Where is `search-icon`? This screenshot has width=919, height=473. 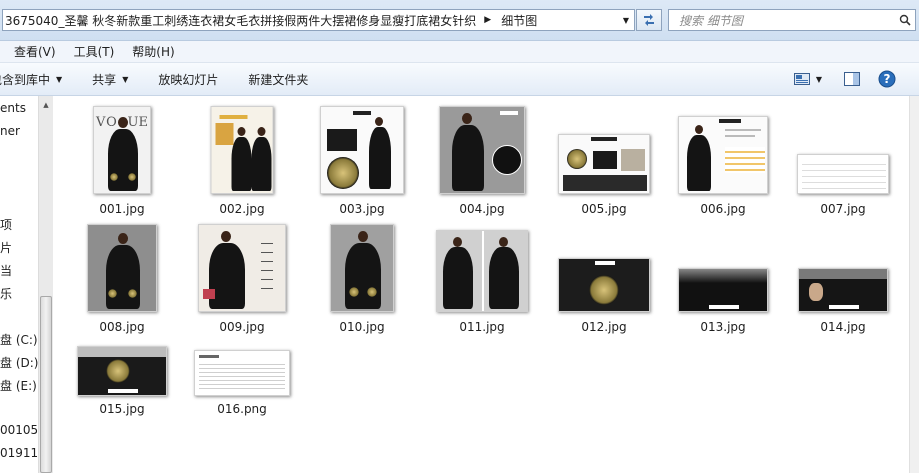 search-icon is located at coordinates (905, 20).